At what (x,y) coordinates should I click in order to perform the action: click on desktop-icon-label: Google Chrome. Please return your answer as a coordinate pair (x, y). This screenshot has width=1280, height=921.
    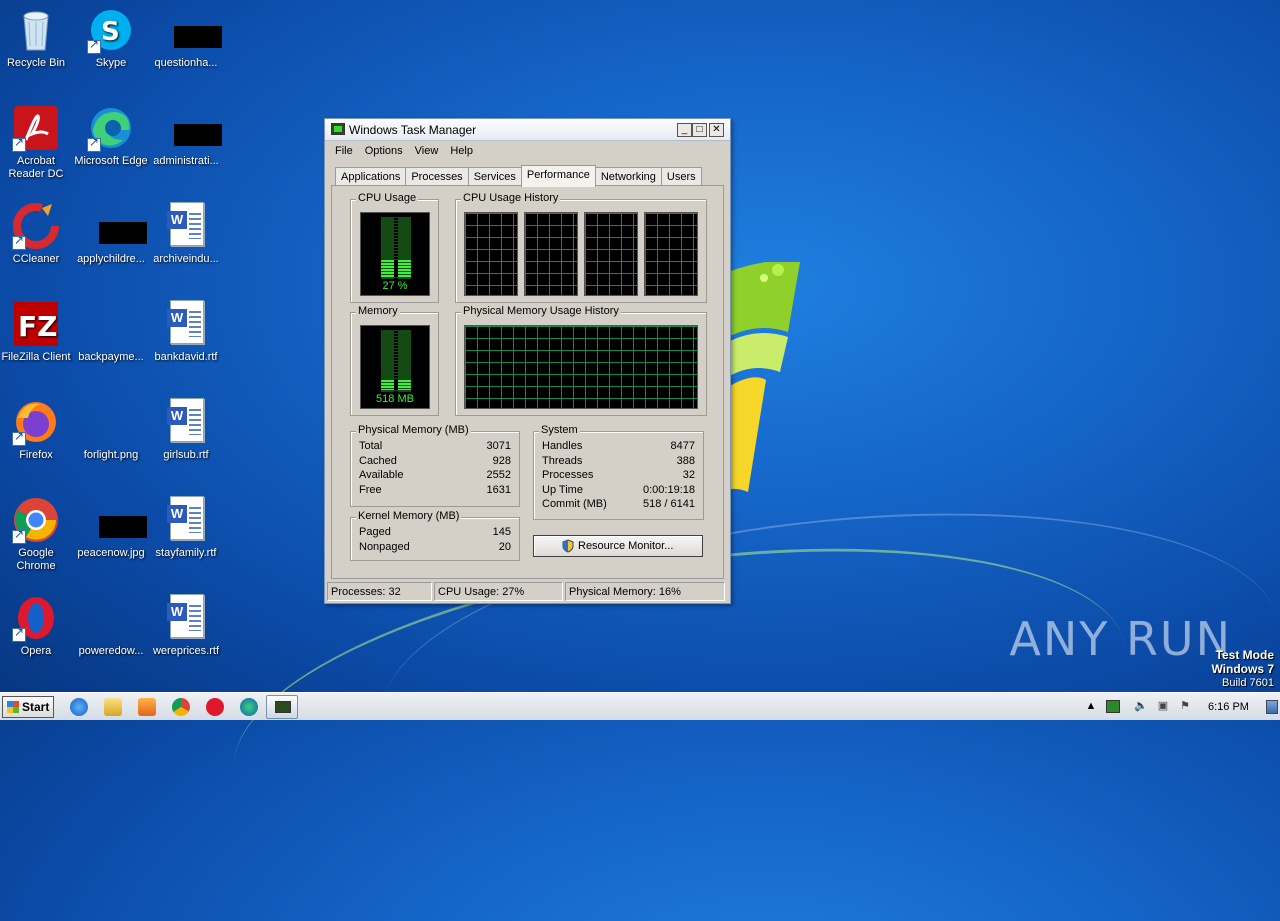
    Looking at the image, I should click on (36, 559).